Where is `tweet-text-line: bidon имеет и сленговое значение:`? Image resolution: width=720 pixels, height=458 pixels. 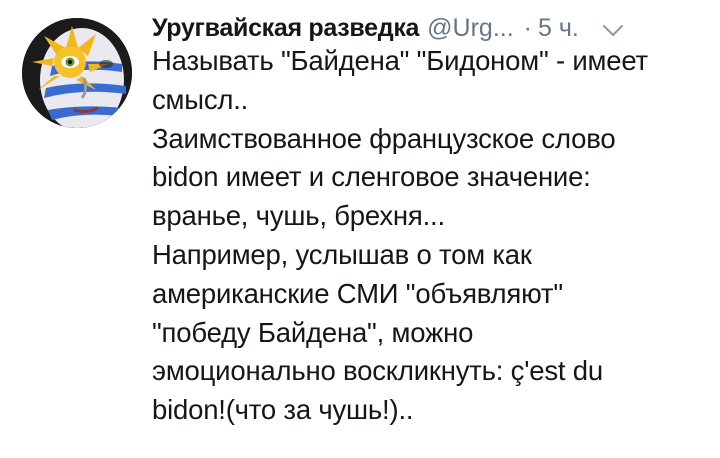
tweet-text-line: bidon имеет и сленговое значение: is located at coordinates (371, 177).